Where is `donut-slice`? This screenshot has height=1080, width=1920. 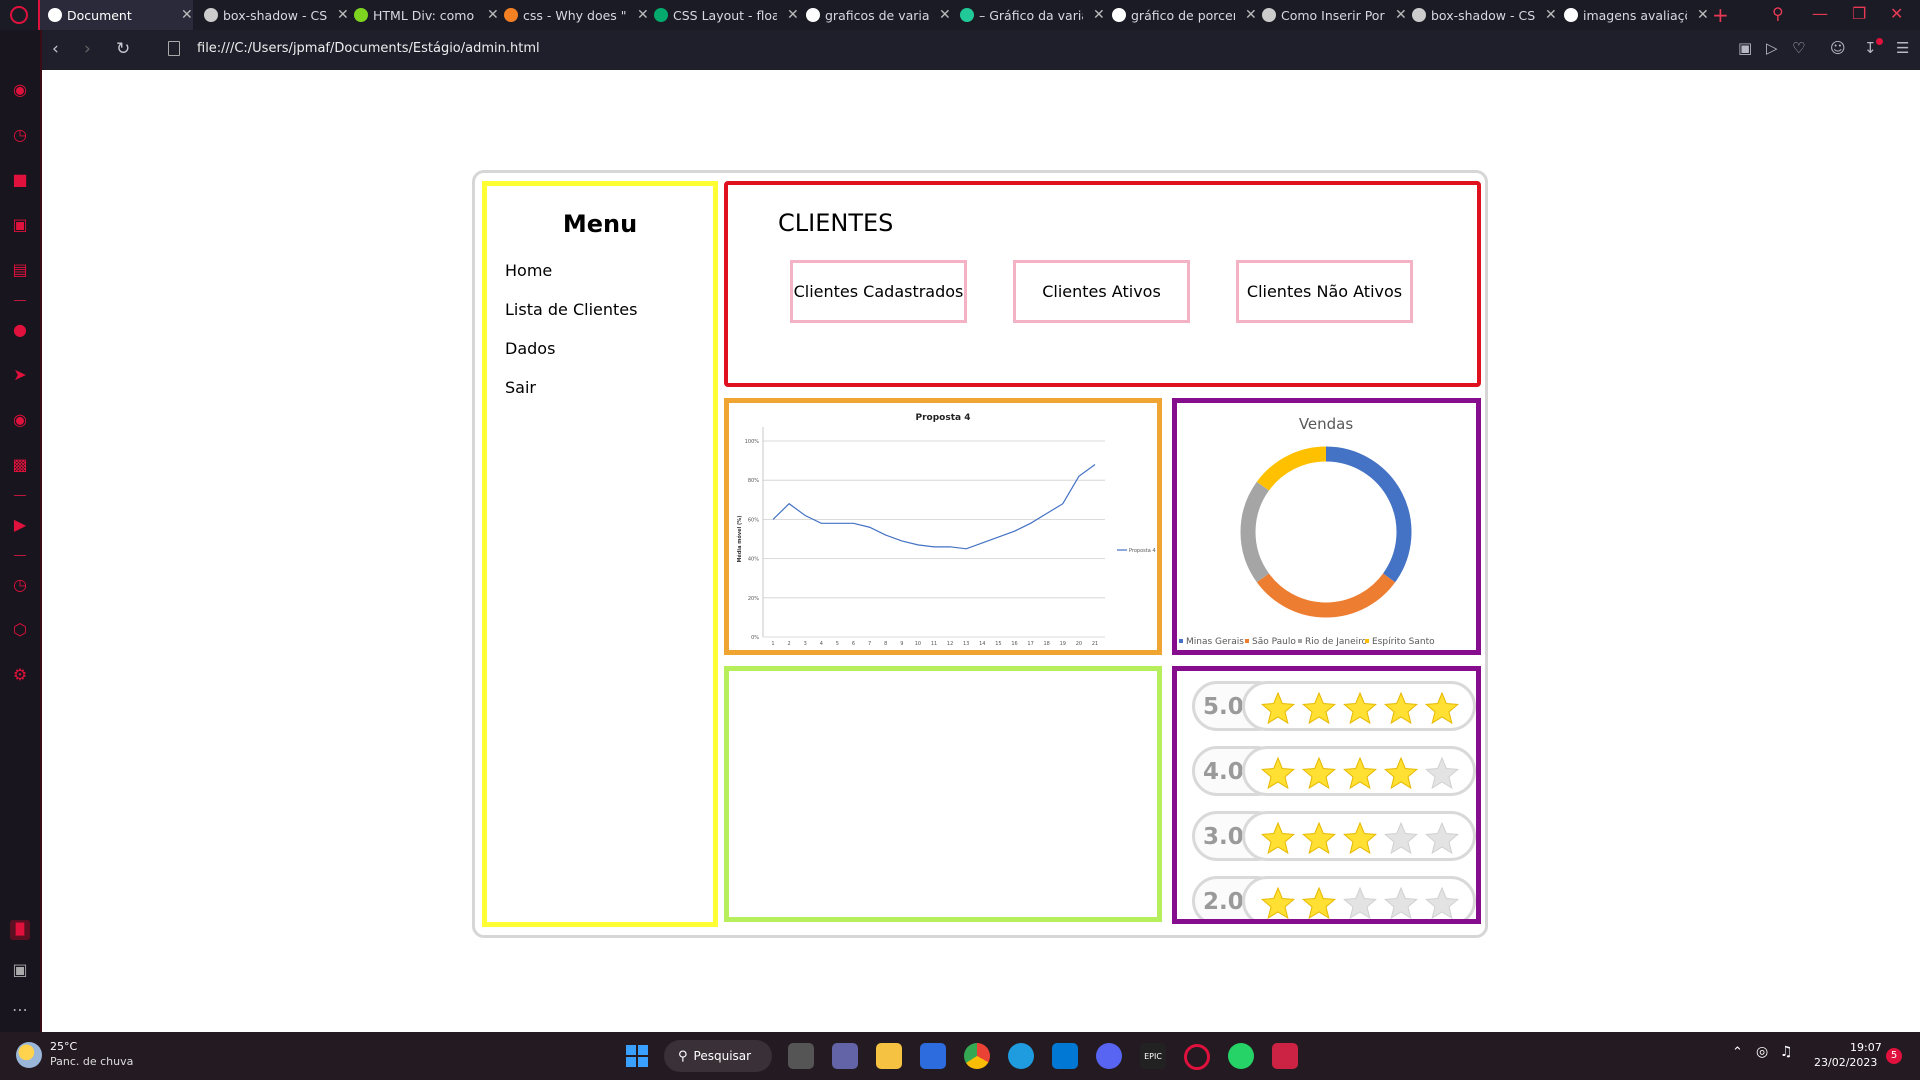
donut-slice is located at coordinates (1255, 532).